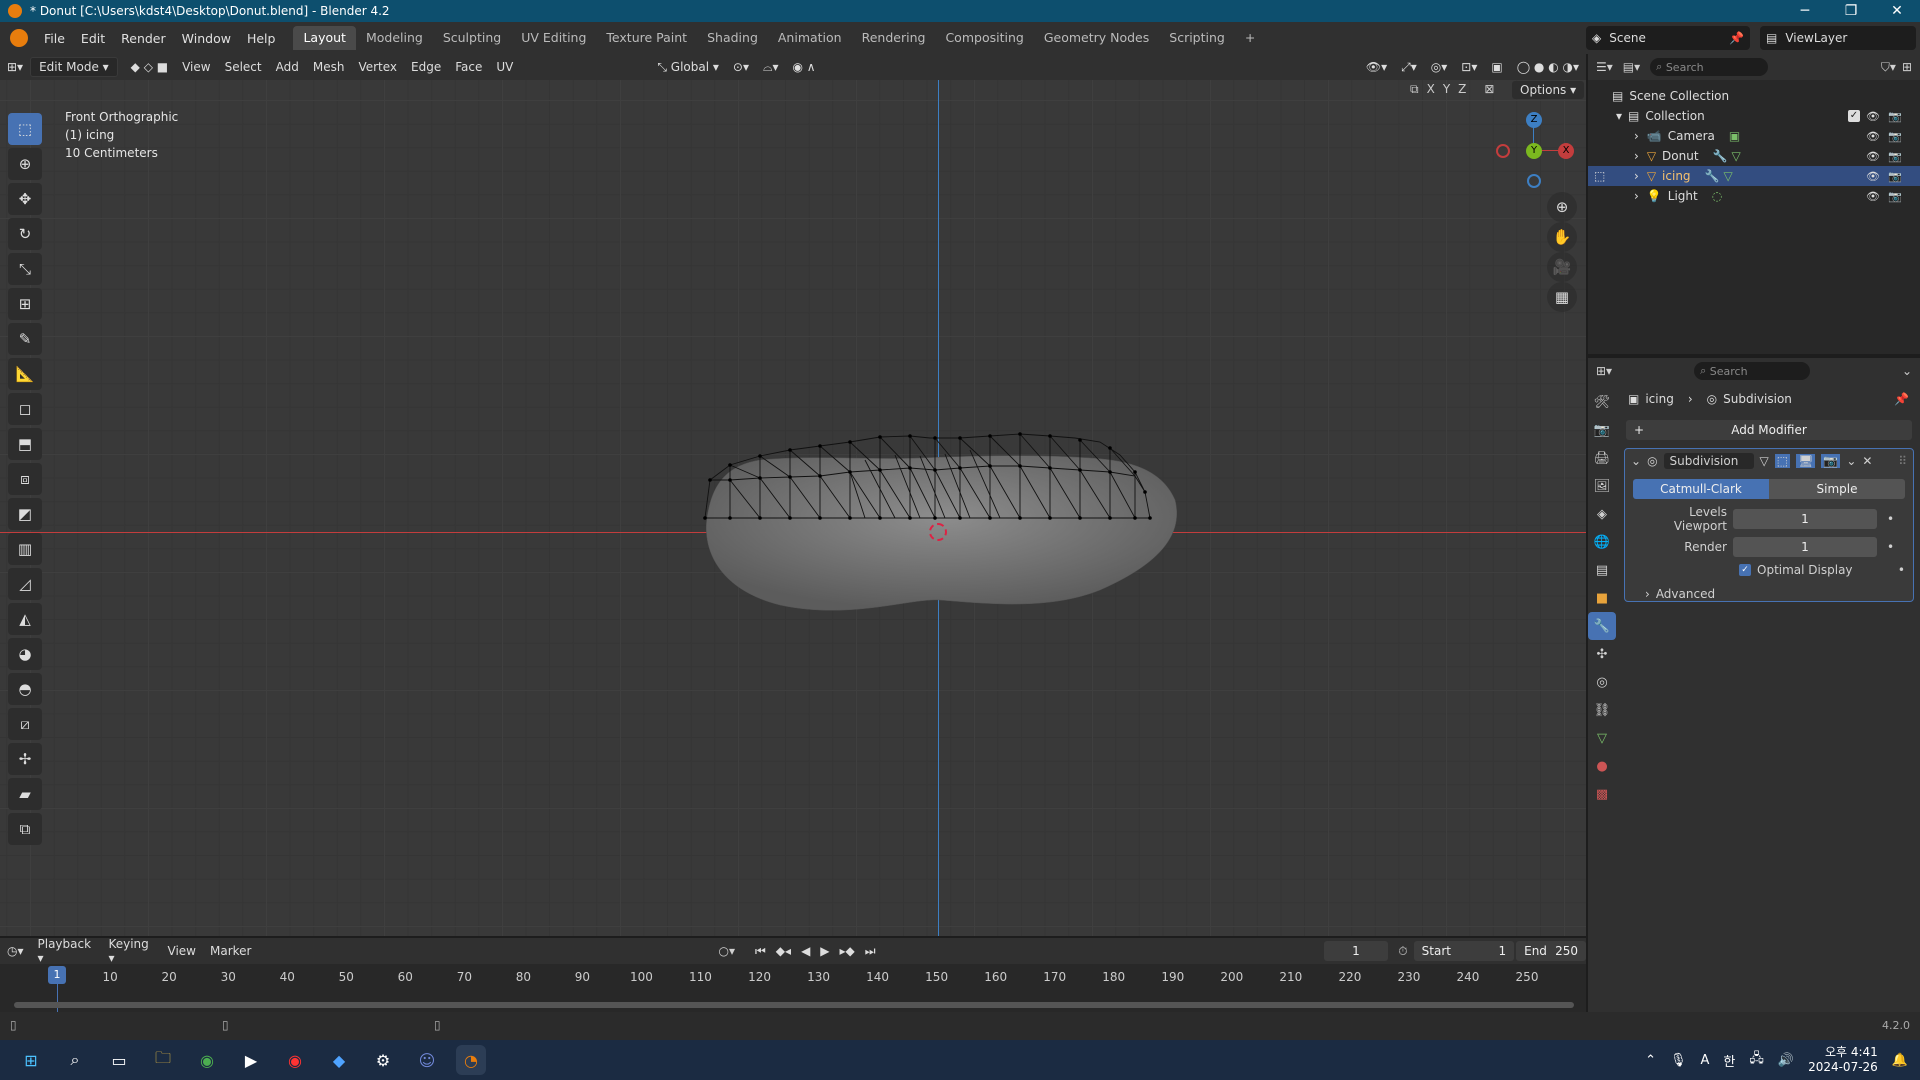  I want to click on edit-mode-indicator-icon: ⬚, so click(1599, 176).